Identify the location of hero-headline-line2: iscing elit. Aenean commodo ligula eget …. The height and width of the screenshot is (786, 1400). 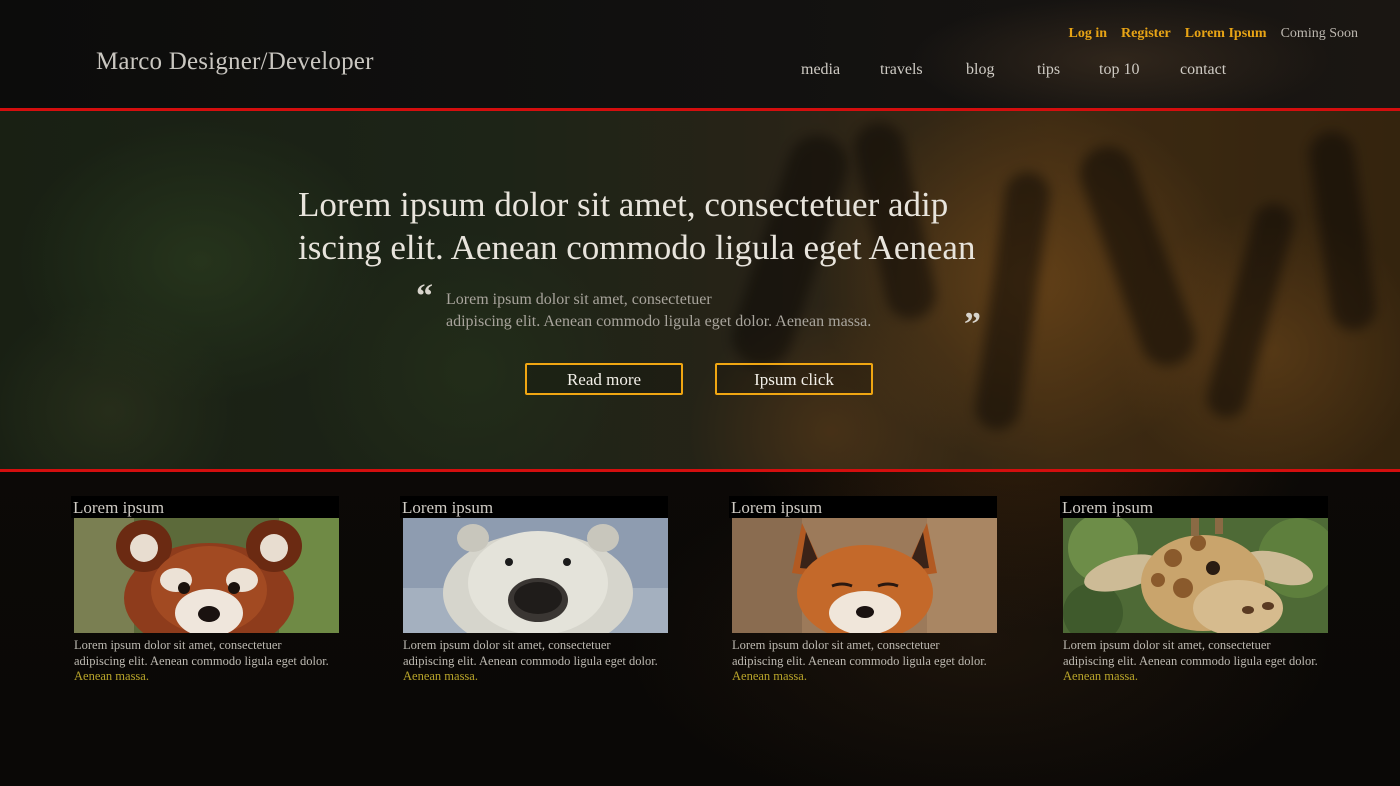
(637, 247).